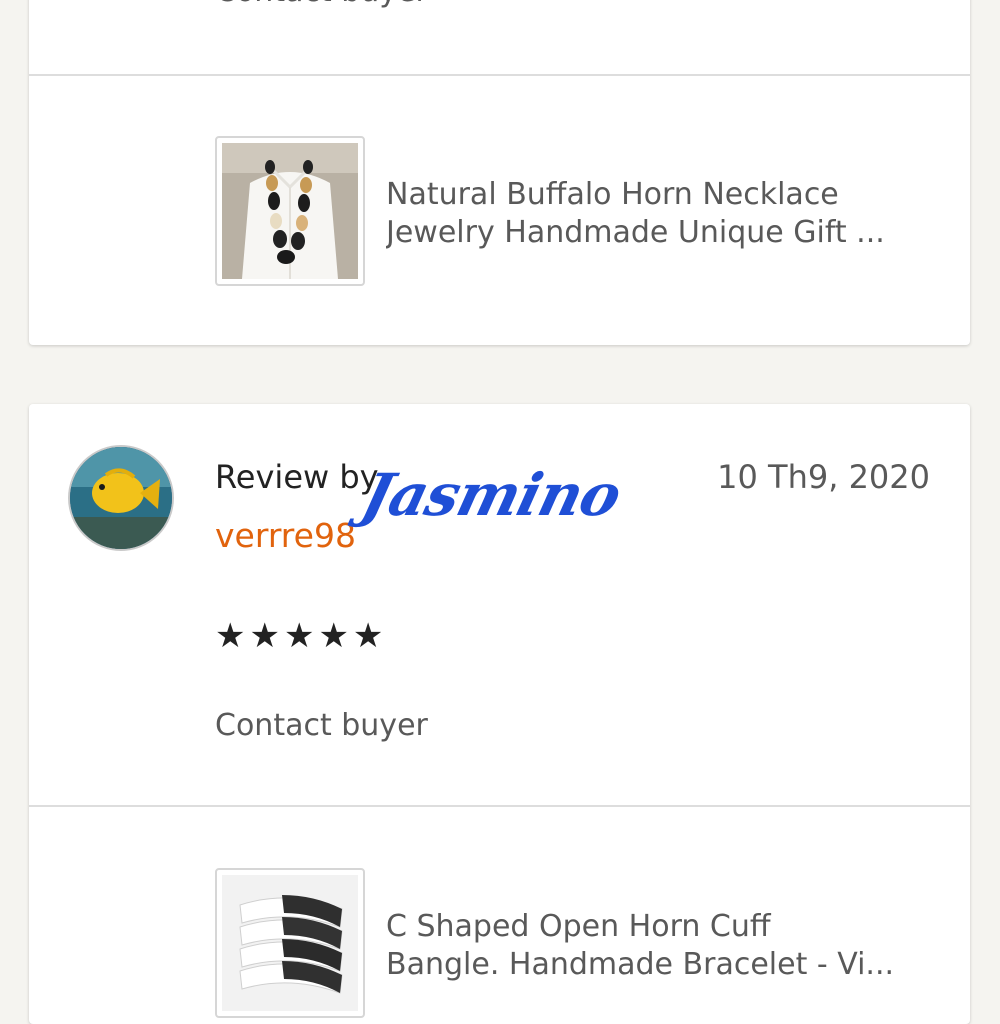 The image size is (1000, 1024). Describe the element at coordinates (612, 194) in the screenshot. I see `listing-title-line: Natural Buffalo Horn Necklace` at that location.